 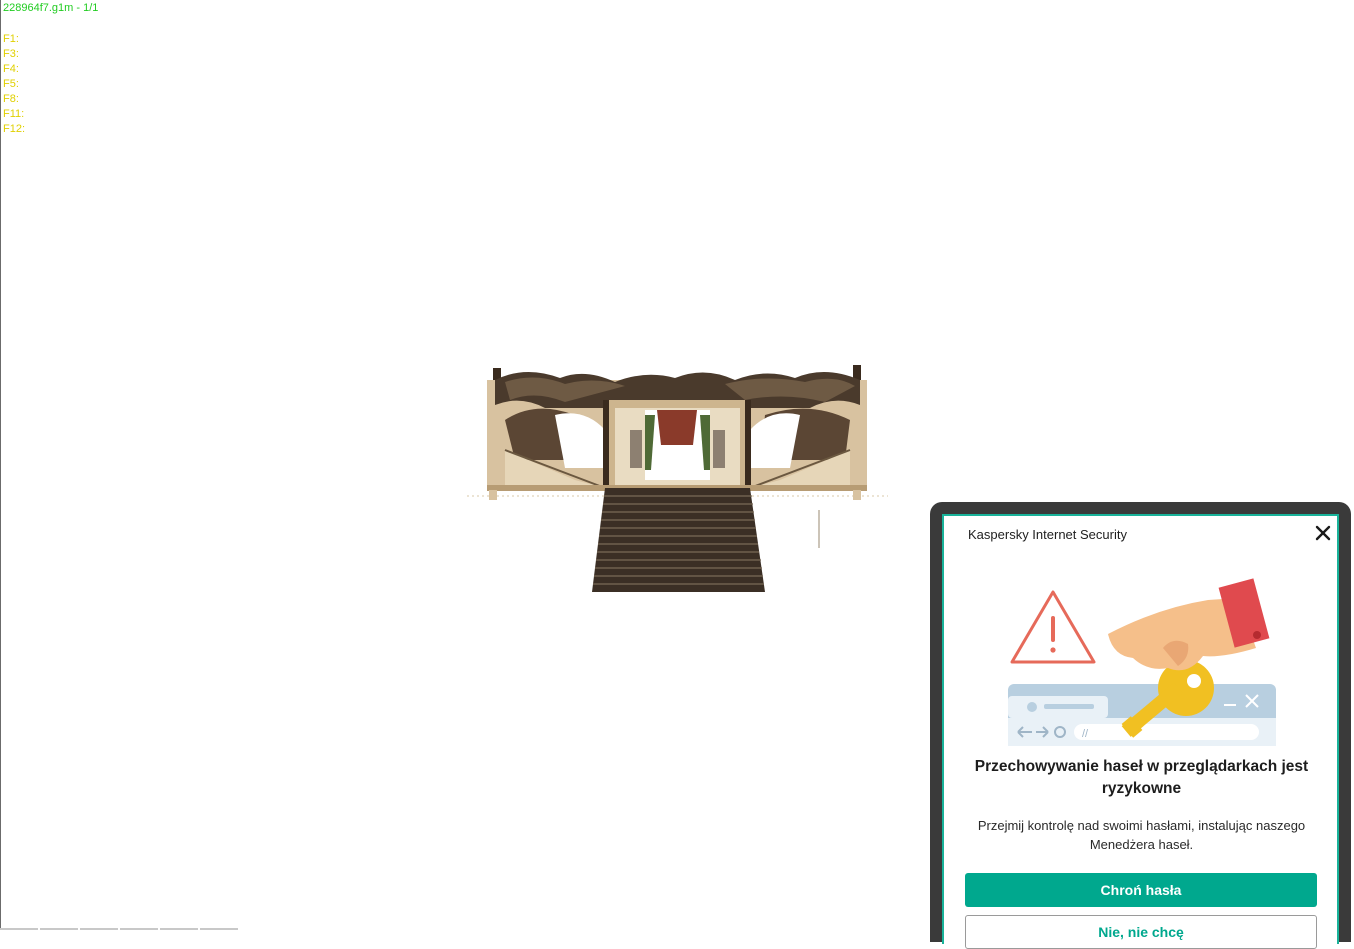 I want to click on window-border, so click(x=0, y=465).